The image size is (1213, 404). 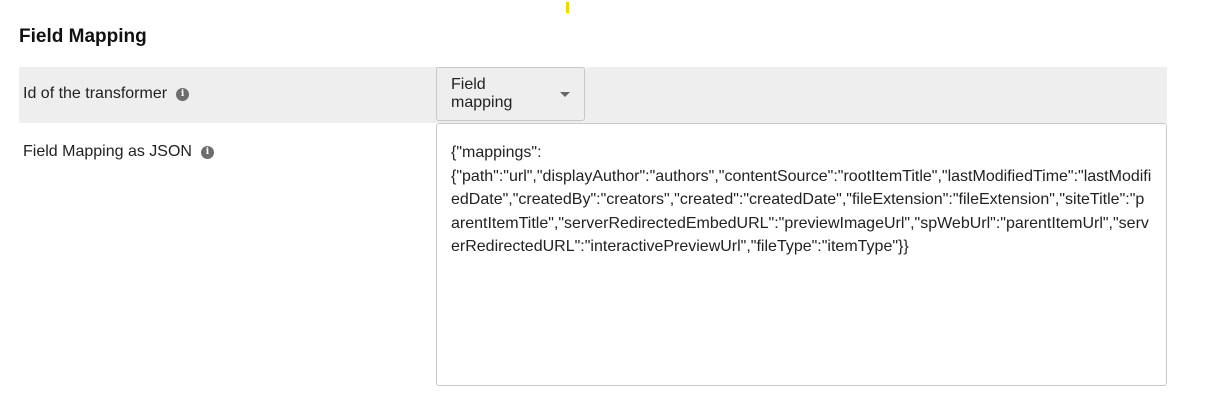 What do you see at coordinates (567, 7) in the screenshot?
I see `accent-marker` at bounding box center [567, 7].